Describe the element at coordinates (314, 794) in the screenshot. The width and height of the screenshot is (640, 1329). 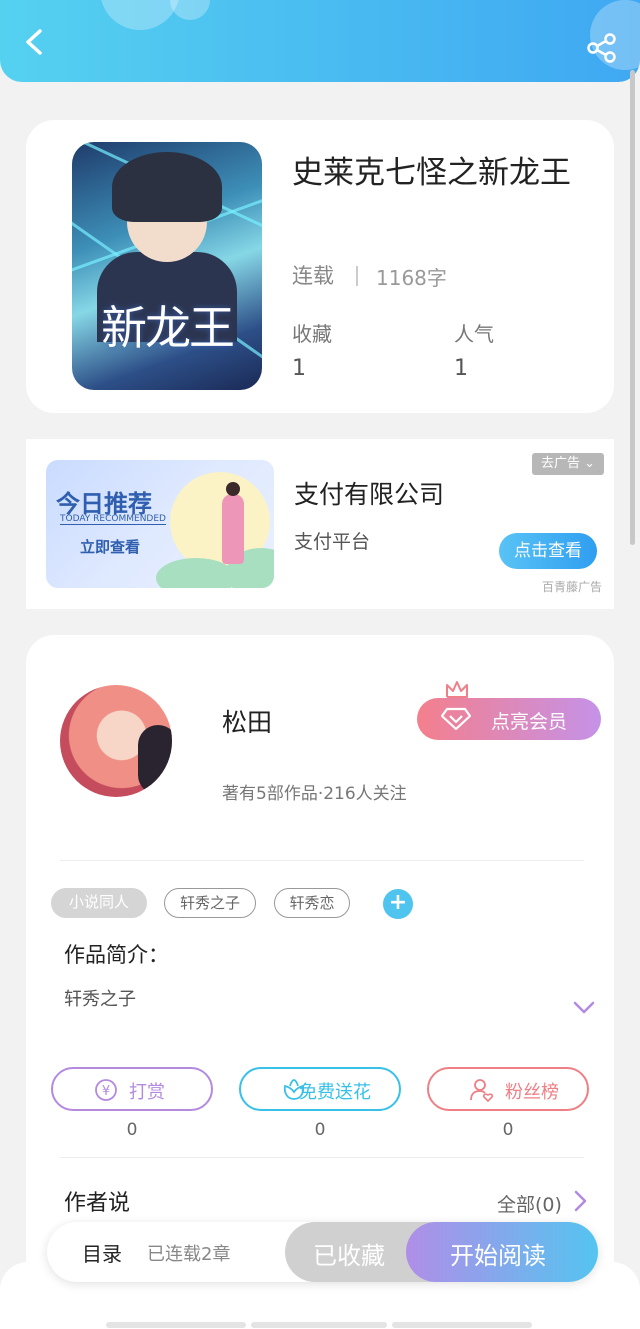
I see `author-meta: 著有5部作品·216人关注` at that location.